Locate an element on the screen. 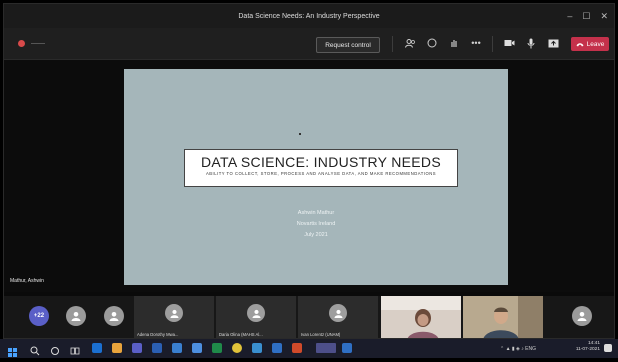 Image resolution: width=618 pixels, height=362 pixels. search-icon is located at coordinates (35, 349).